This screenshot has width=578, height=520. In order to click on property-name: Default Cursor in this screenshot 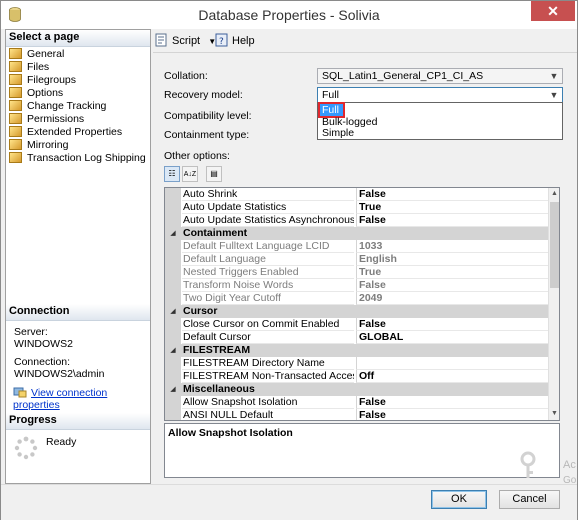, I will do `click(268, 337)`.